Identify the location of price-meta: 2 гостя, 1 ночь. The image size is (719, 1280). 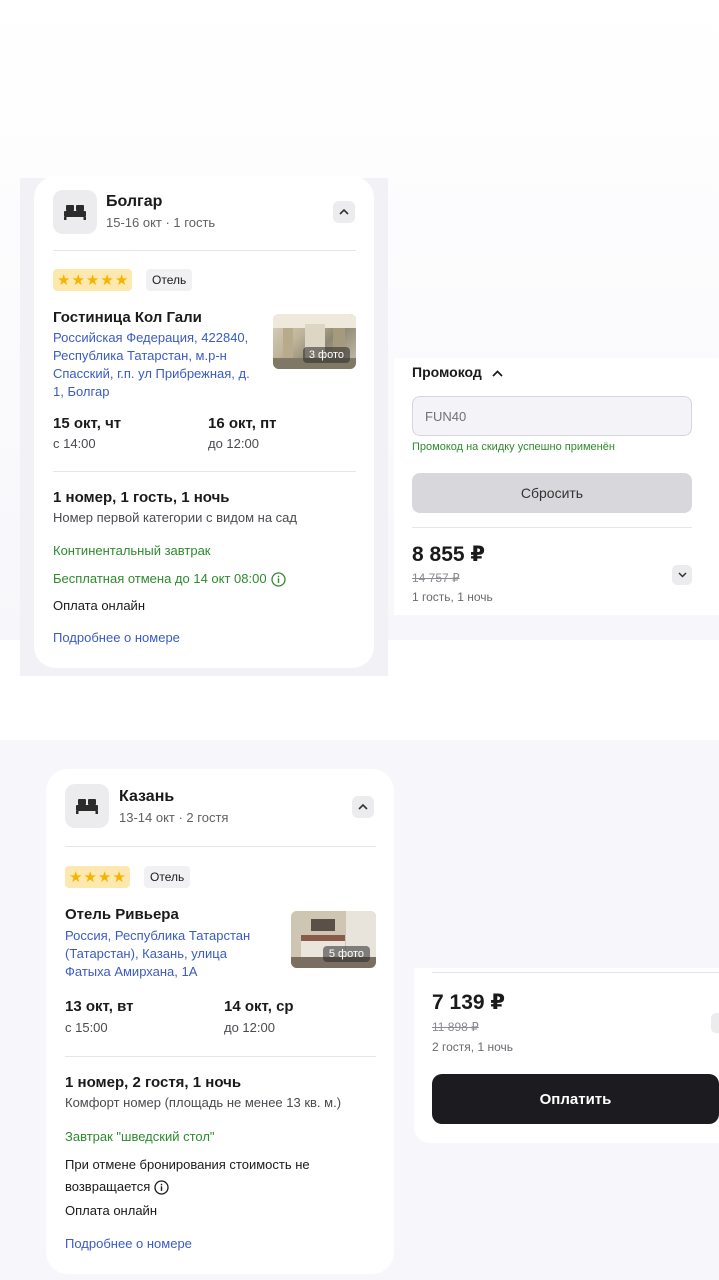
(473, 1047).